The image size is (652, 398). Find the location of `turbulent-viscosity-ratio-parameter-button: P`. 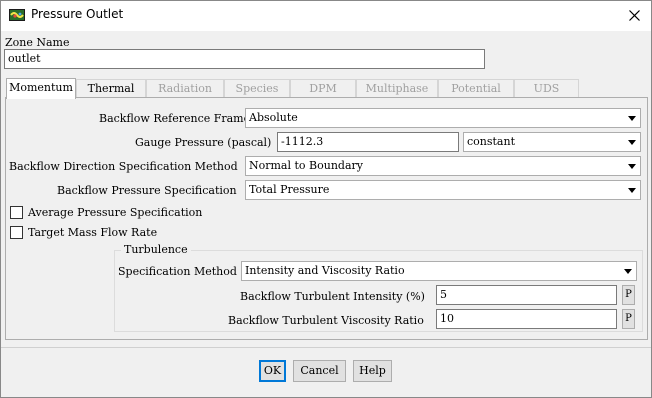

turbulent-viscosity-ratio-parameter-button: P is located at coordinates (628, 319).